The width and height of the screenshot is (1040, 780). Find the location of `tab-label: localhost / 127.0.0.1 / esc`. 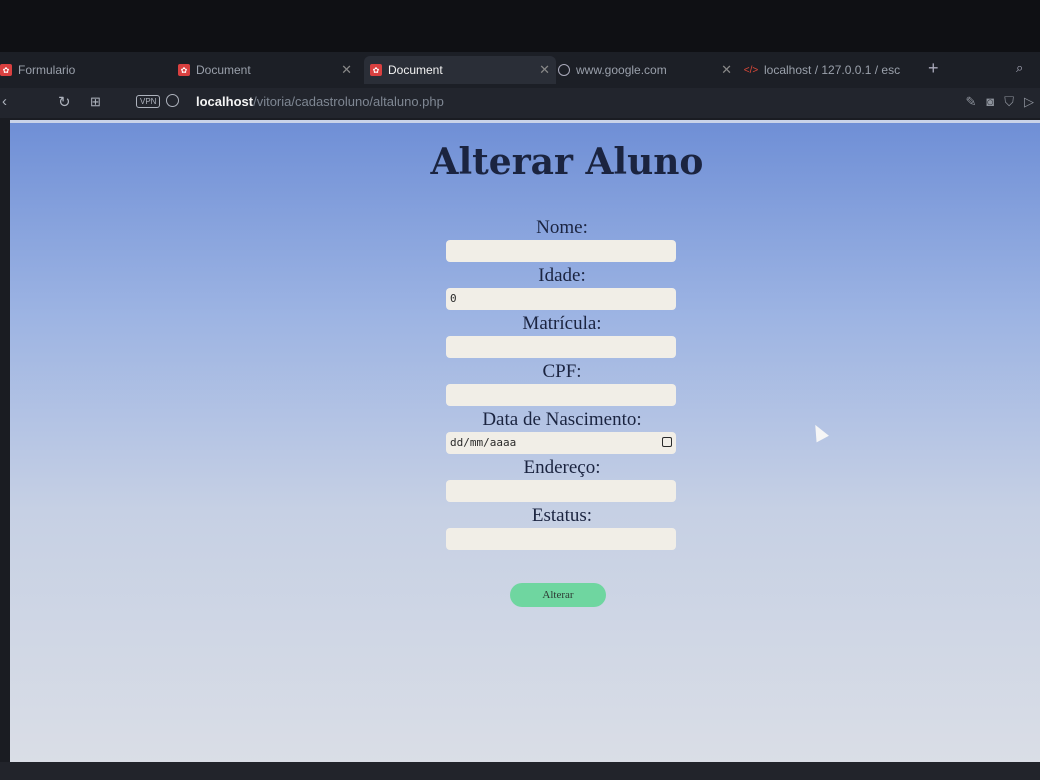

tab-label: localhost / 127.0.0.1 / esc is located at coordinates (832, 70).